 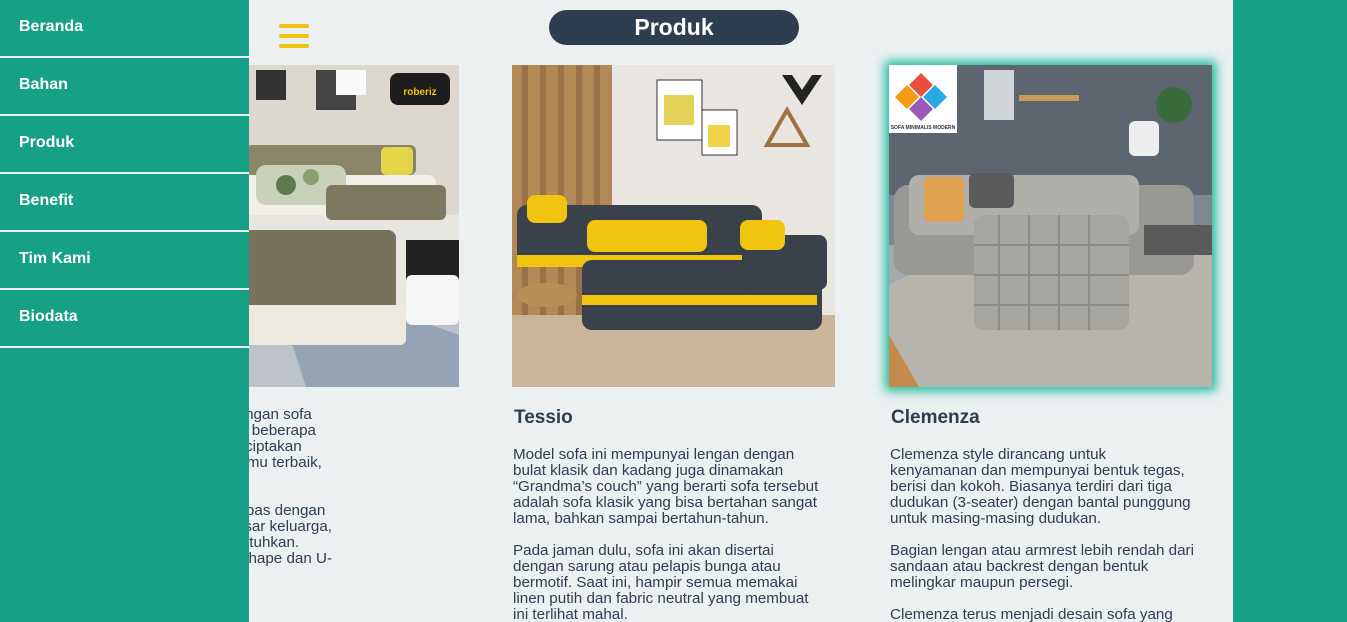 I want to click on brand-logo-text: SOFA MINIMALIS MODERN, so click(x=923, y=128).